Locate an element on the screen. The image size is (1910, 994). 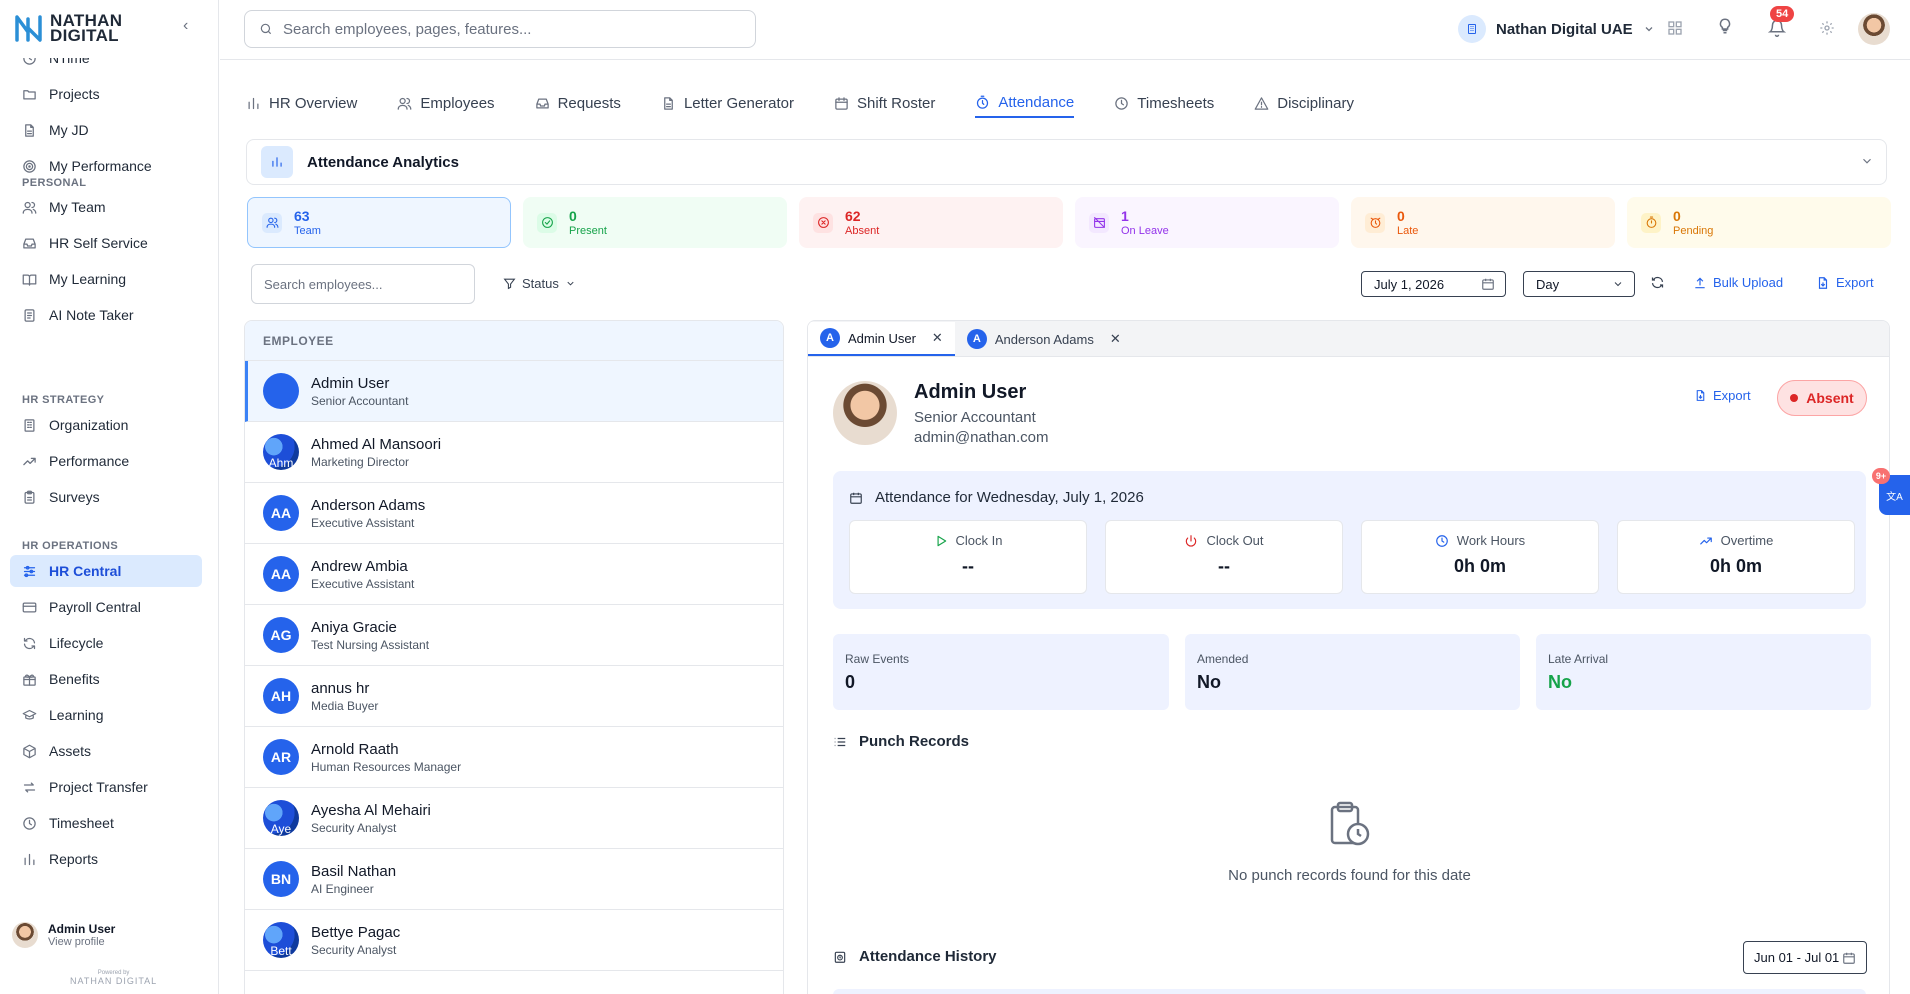
lightbulb-icon is located at coordinates (1725, 26).